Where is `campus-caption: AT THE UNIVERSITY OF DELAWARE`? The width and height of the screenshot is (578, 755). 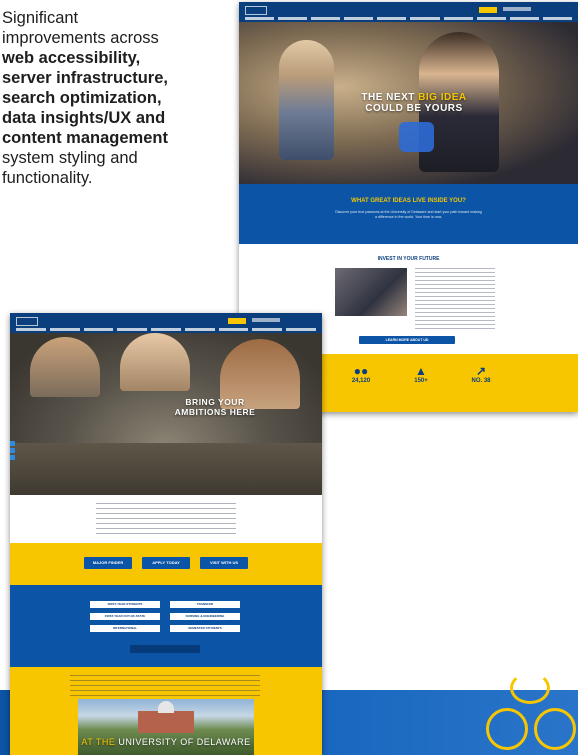 campus-caption: AT THE UNIVERSITY OF DELAWARE is located at coordinates (166, 742).